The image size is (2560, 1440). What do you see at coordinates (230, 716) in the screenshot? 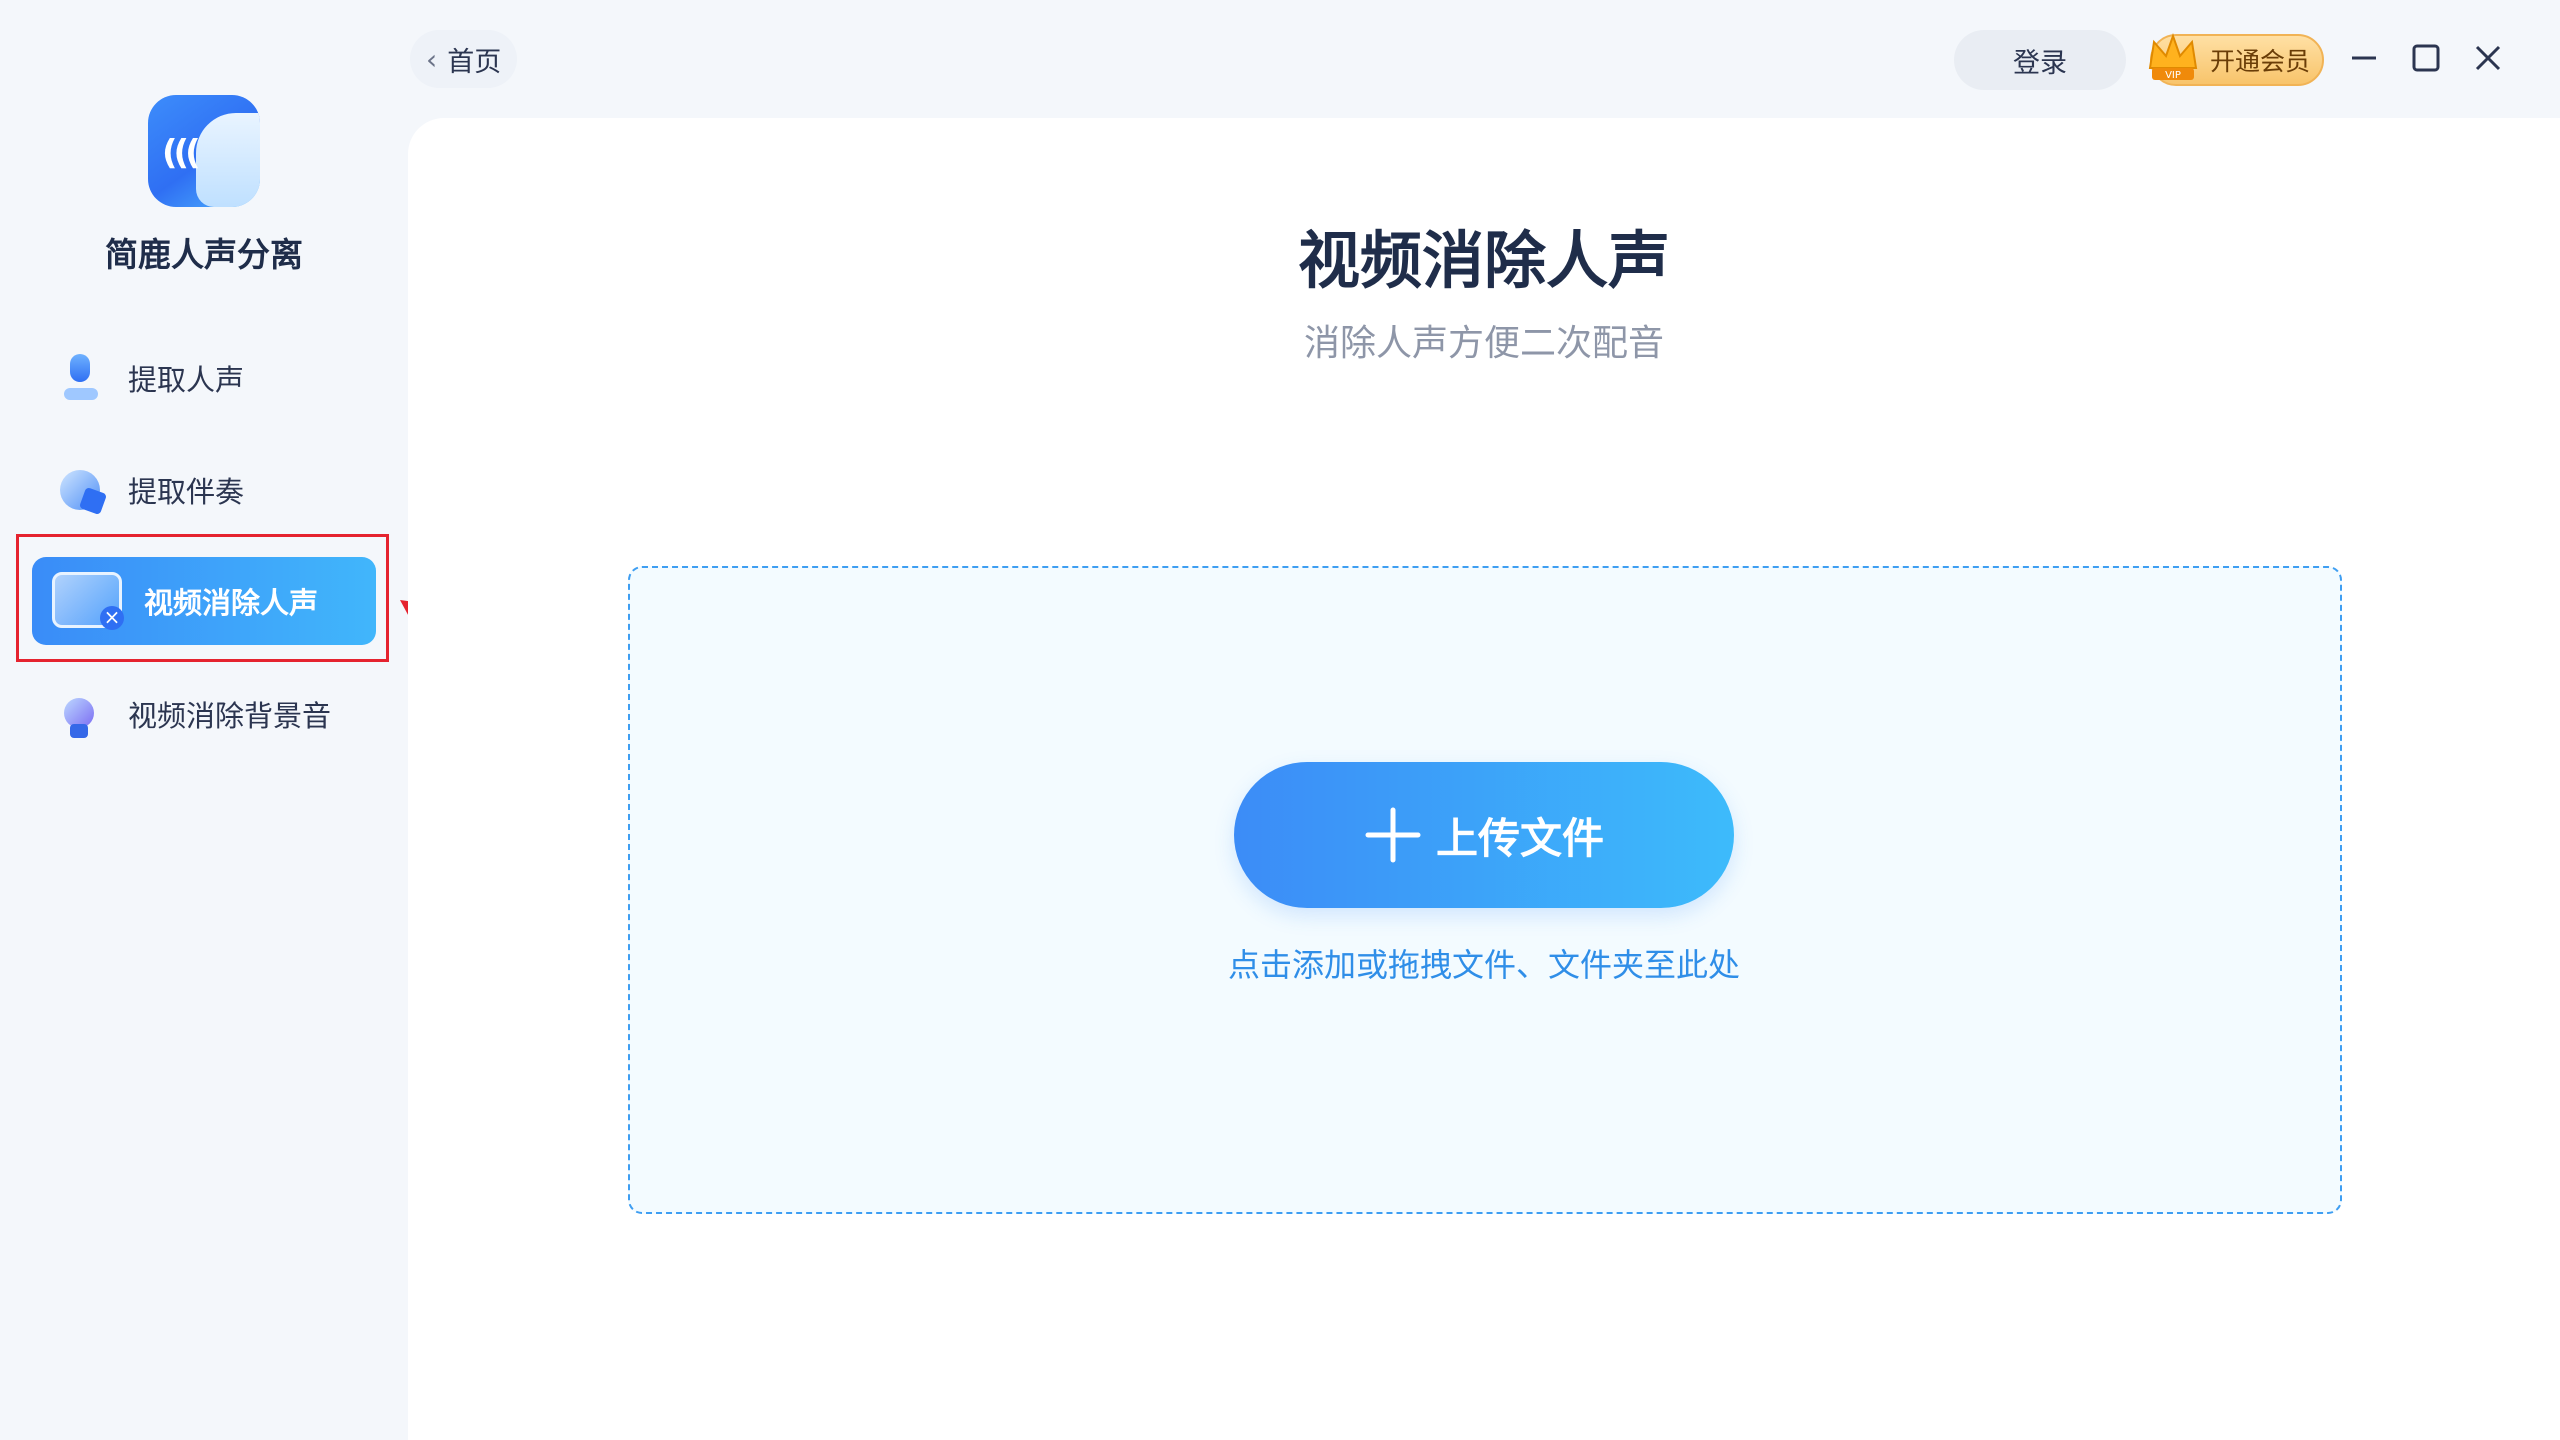
I see `sidebar-item-label: 视频消除背景音` at bounding box center [230, 716].